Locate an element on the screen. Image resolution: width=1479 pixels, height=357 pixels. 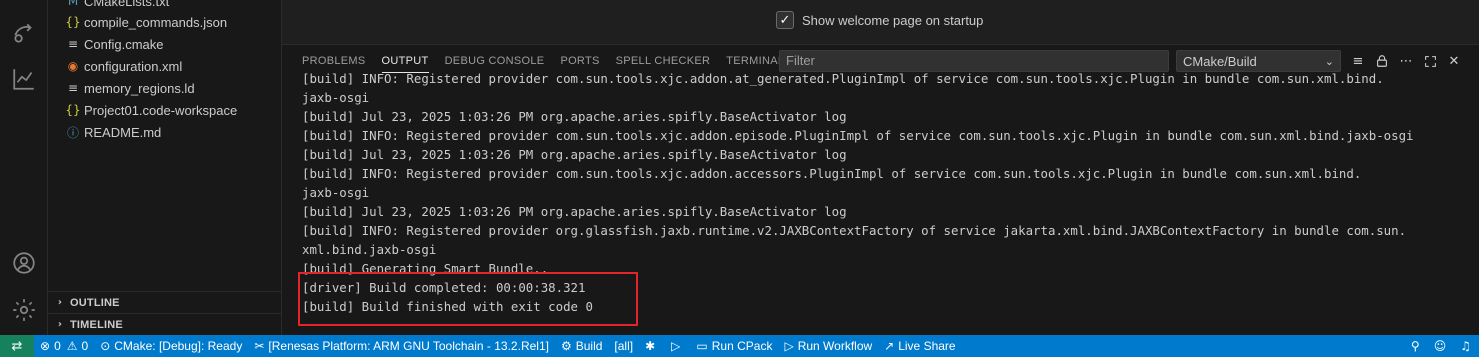
build-target-select: [all] is located at coordinates (623, 346).